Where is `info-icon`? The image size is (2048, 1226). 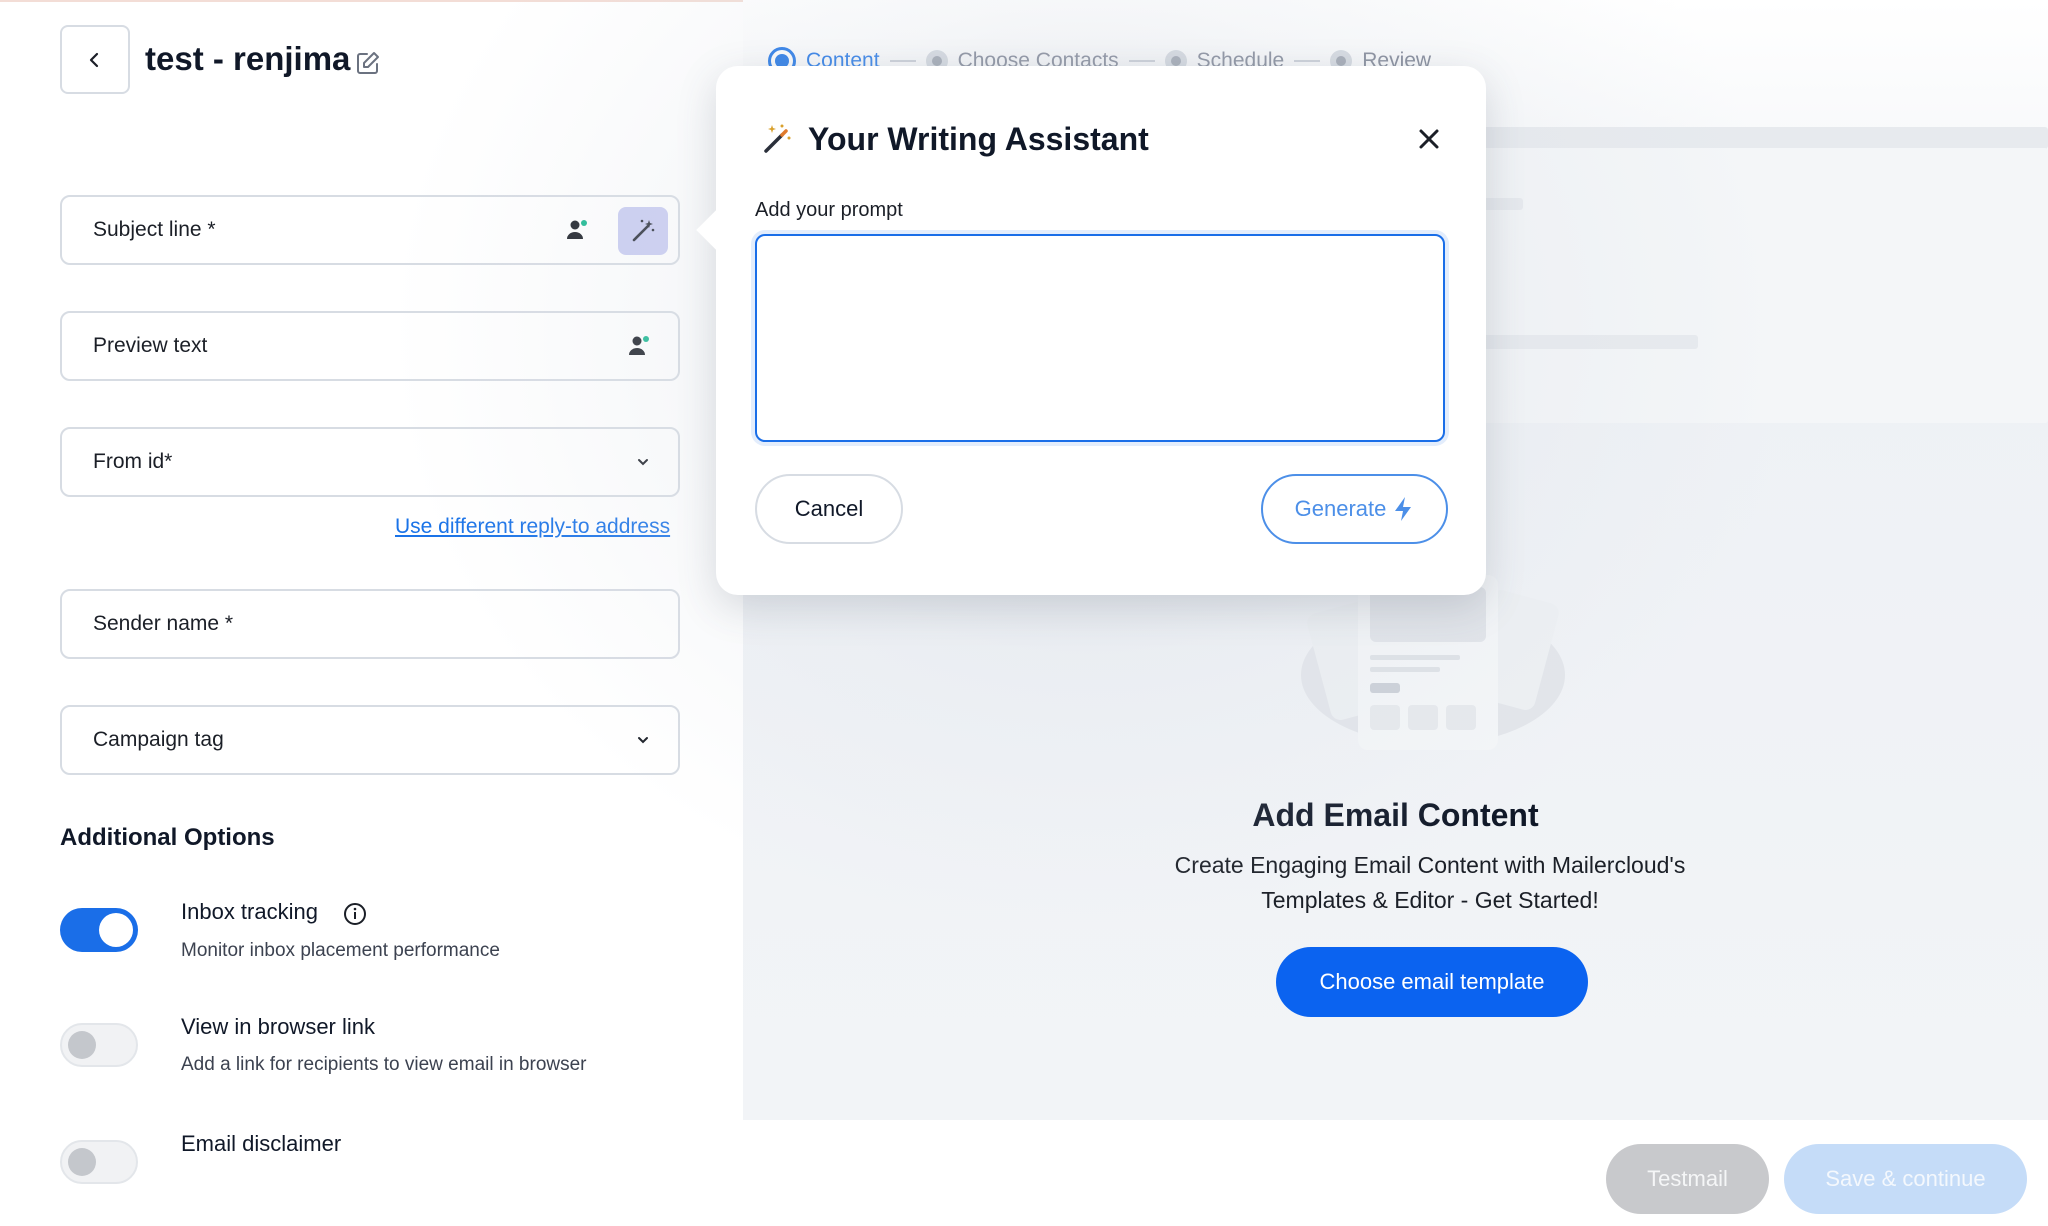
info-icon is located at coordinates (355, 914).